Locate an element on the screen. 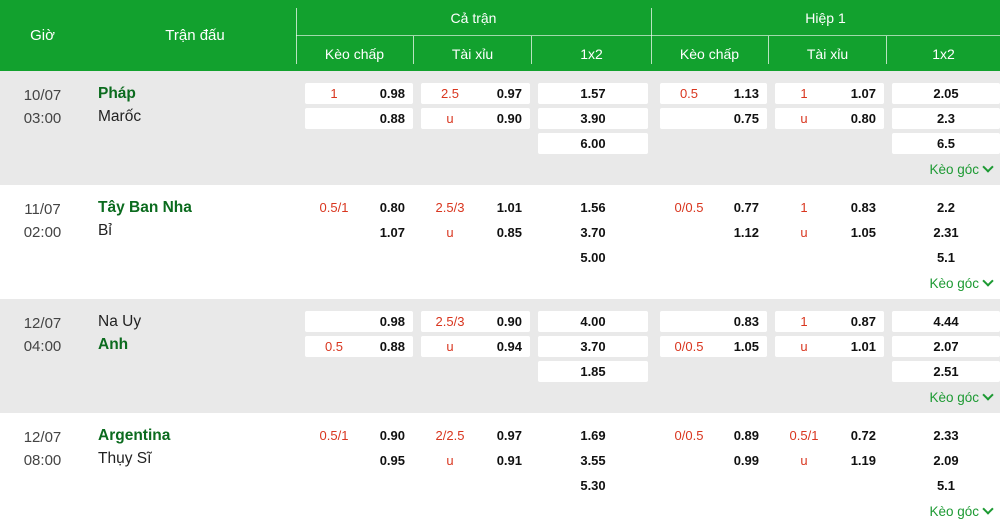 This screenshot has width=1000, height=525. ft-hdp-odds: 1.07 is located at coordinates (392, 232).